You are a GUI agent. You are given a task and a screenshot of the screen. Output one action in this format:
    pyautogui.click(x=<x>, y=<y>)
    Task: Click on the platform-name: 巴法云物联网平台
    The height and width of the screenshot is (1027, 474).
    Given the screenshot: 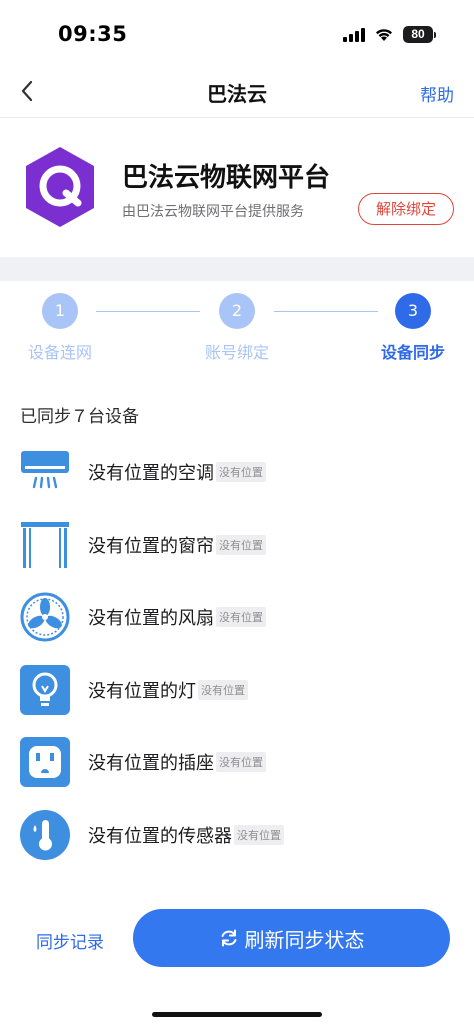 What is the action you would take?
    pyautogui.click(x=226, y=178)
    